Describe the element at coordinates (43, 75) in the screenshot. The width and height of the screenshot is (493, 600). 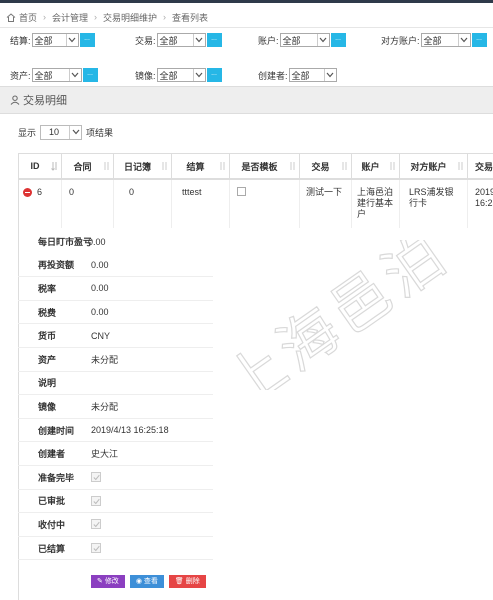
I see `filter-asset-value: 全部` at that location.